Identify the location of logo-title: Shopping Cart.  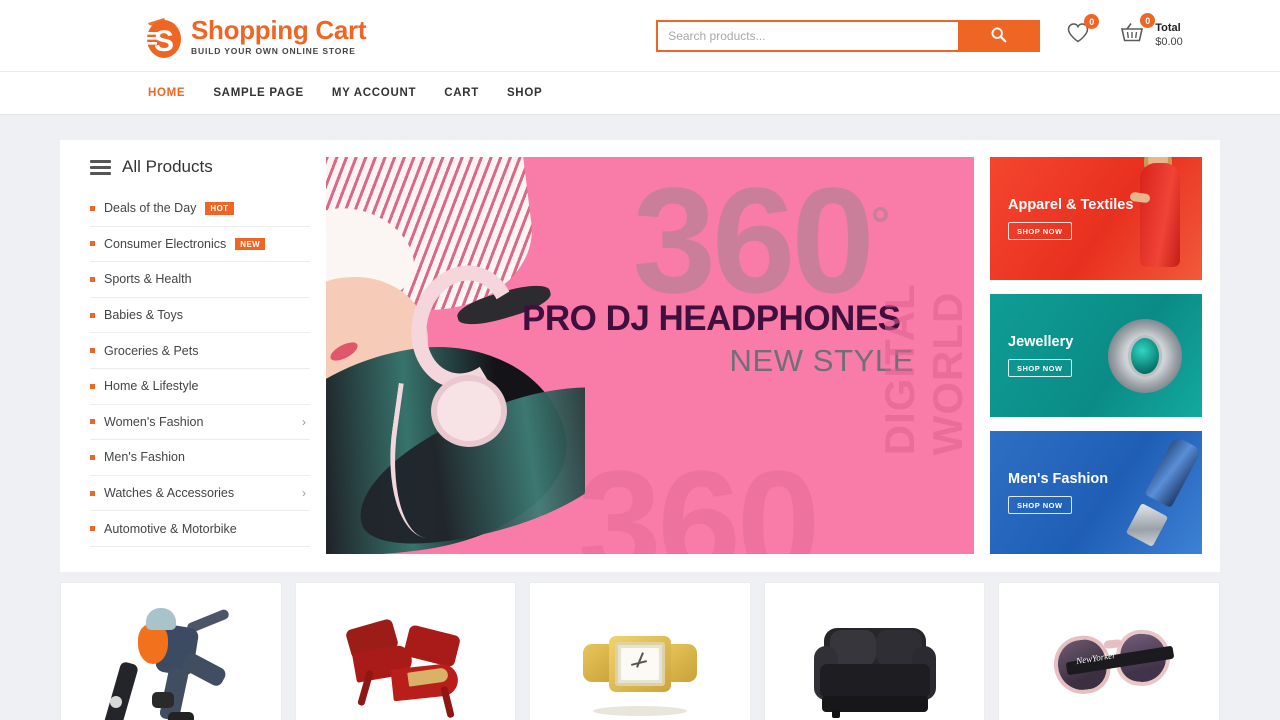
(279, 29).